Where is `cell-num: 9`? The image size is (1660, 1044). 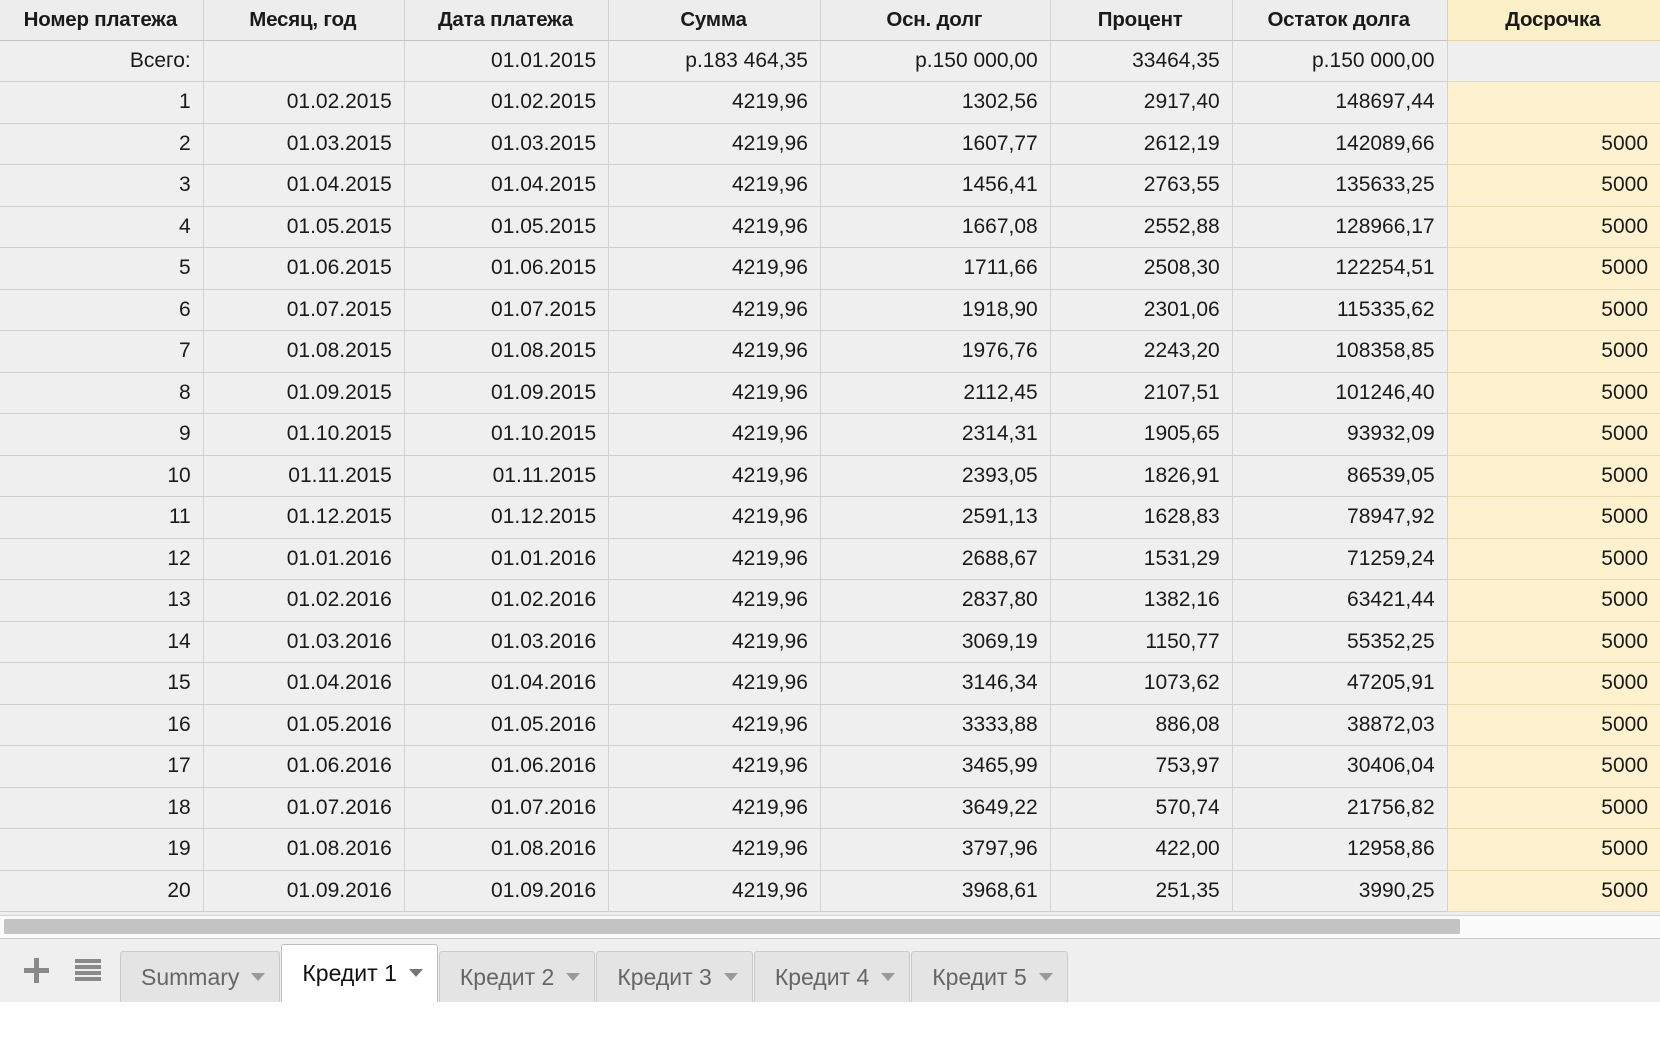
cell-num: 9 is located at coordinates (102, 434).